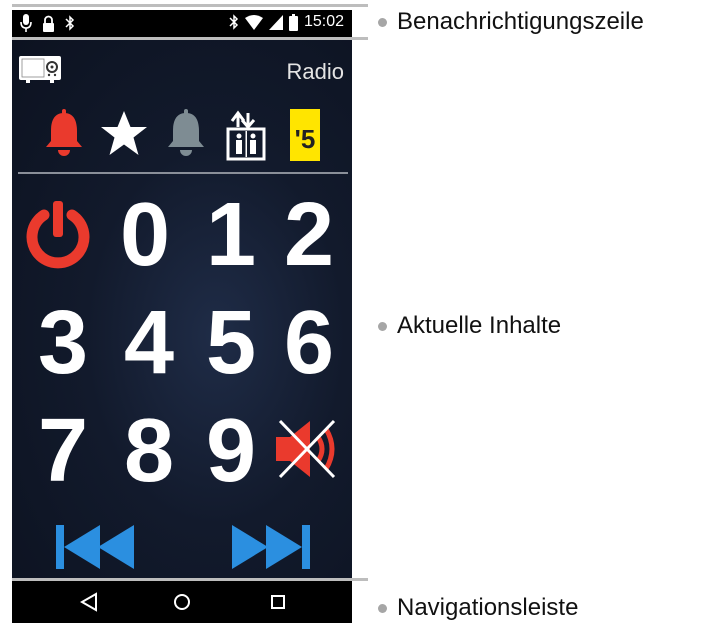  I want to click on callout-navigation: Navigationsleiste, so click(478, 608).